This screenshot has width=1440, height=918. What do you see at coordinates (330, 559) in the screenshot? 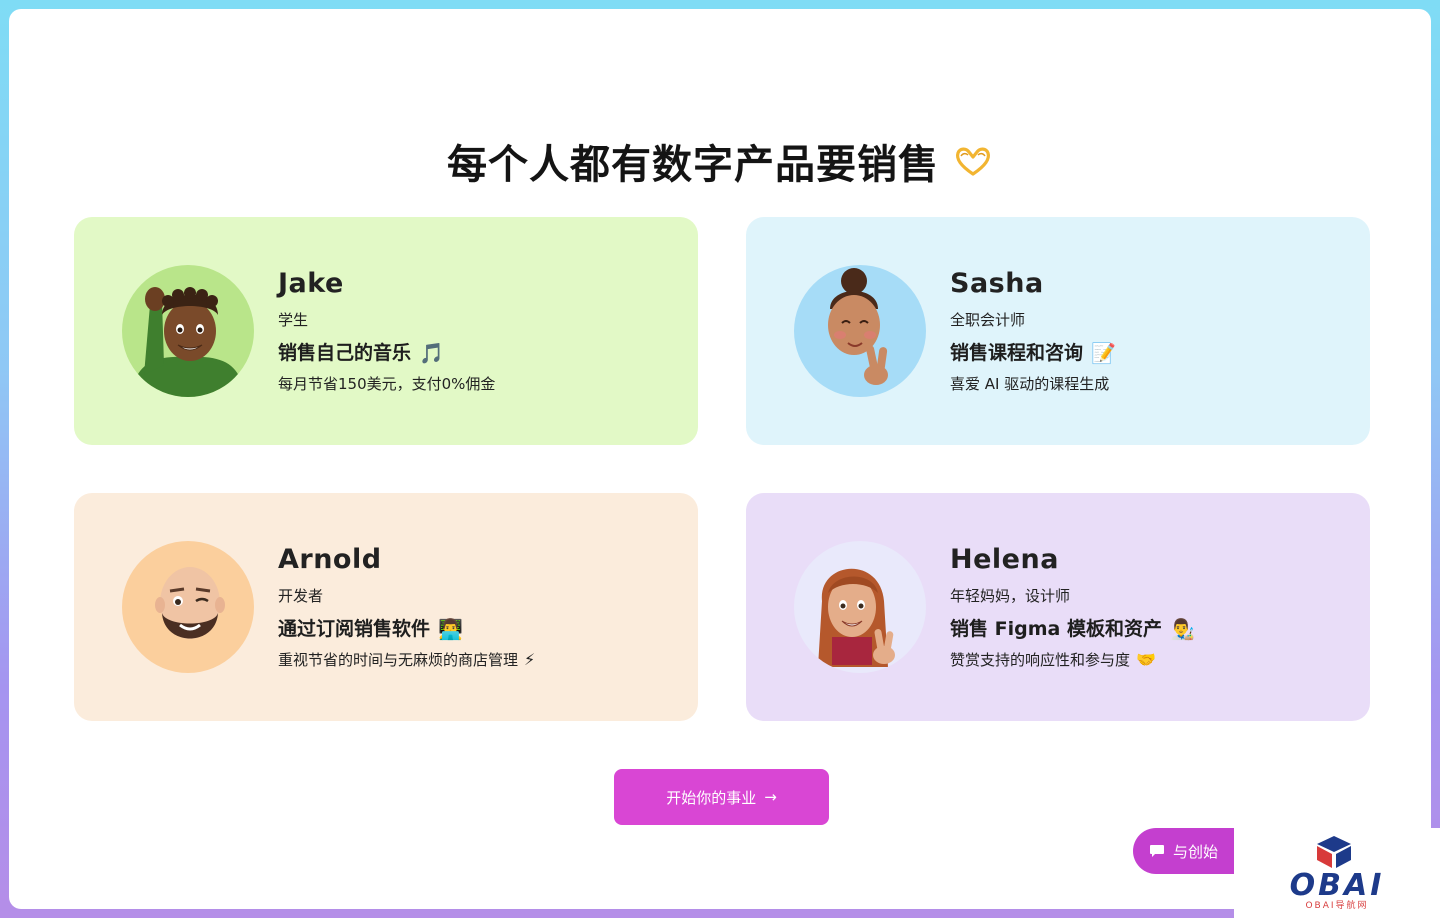
I see `persona-name: Arnold` at bounding box center [330, 559].